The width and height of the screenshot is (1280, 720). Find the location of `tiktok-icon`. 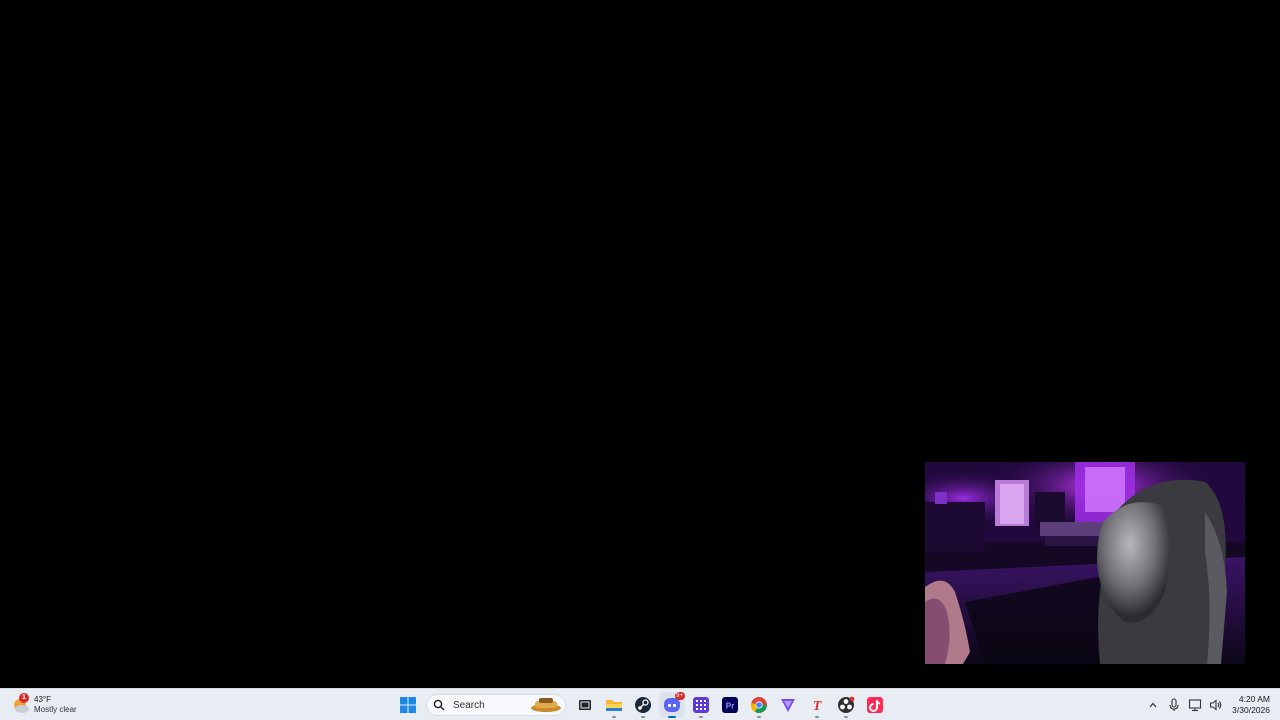

tiktok-icon is located at coordinates (874, 705).